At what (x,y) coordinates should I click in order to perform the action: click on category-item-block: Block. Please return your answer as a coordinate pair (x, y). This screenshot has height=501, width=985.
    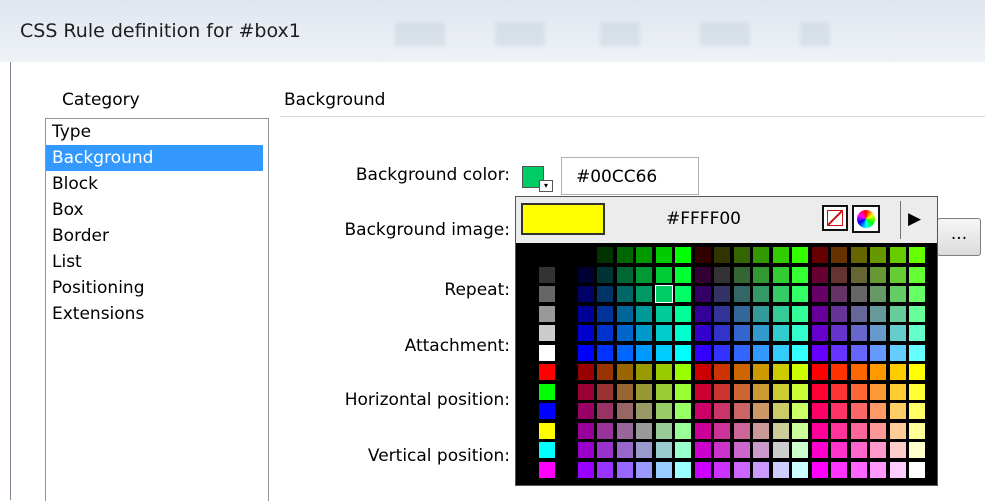
    Looking at the image, I should click on (154, 184).